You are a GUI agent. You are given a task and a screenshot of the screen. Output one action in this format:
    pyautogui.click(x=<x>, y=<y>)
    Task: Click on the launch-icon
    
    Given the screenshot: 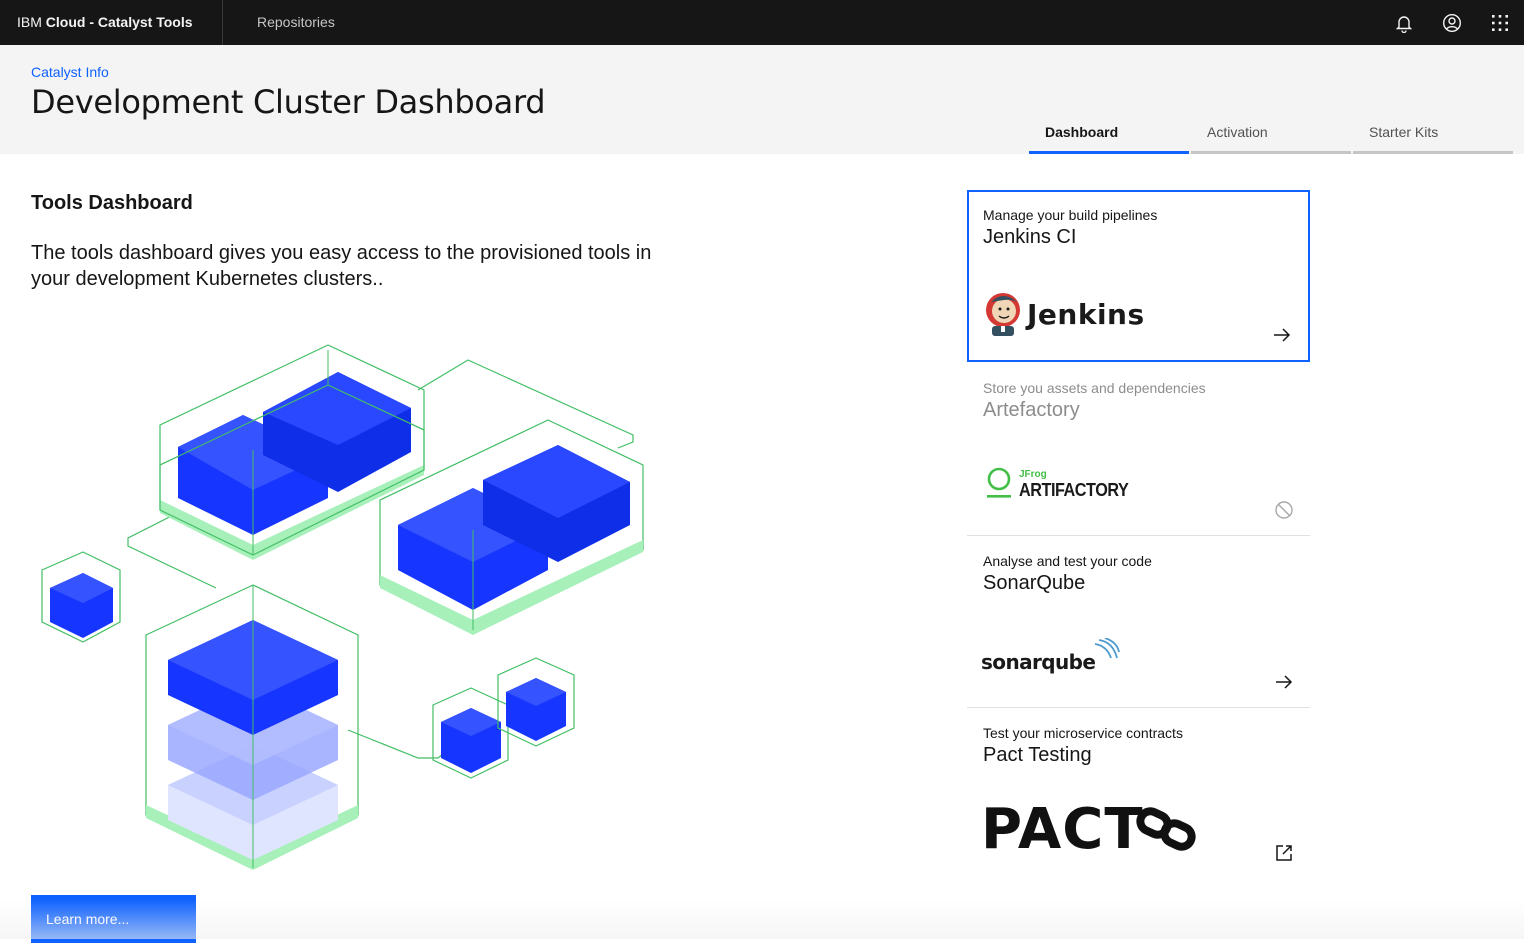 What is the action you would take?
    pyautogui.click(x=1284, y=853)
    